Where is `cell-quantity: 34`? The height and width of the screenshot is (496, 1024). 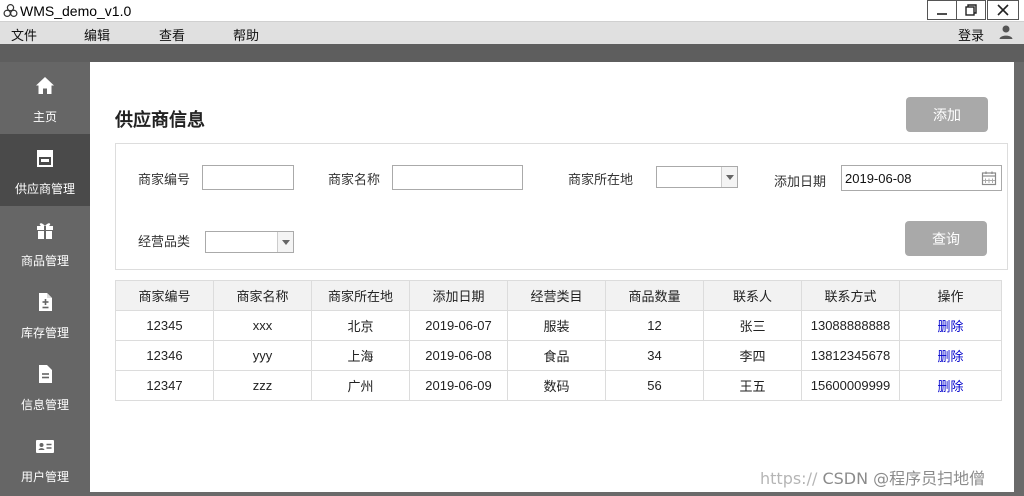
cell-quantity: 34 is located at coordinates (654, 355).